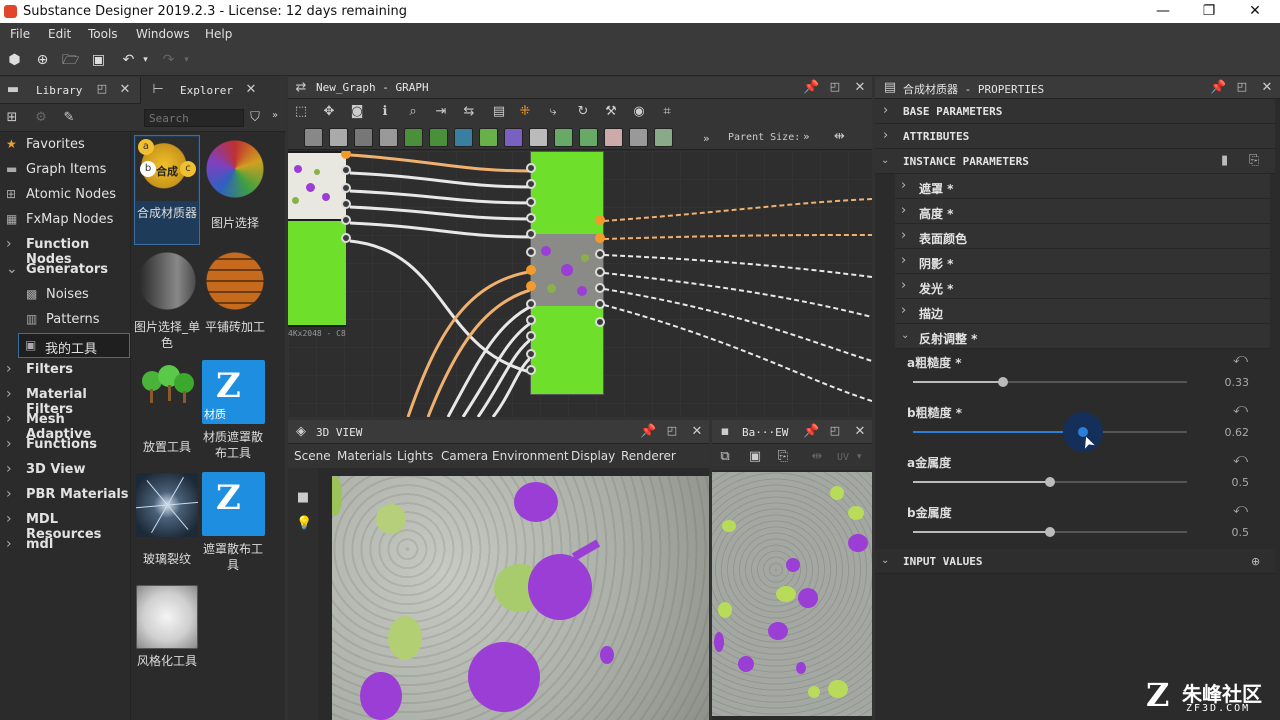 The height and width of the screenshot is (720, 1280). I want to click on library-item: › Functions, so click(65, 445).